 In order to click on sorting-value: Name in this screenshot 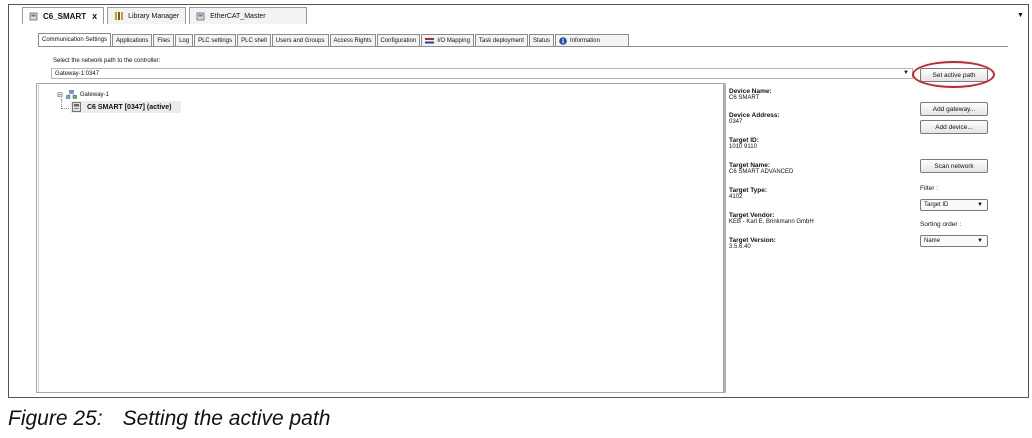, I will do `click(932, 241)`.